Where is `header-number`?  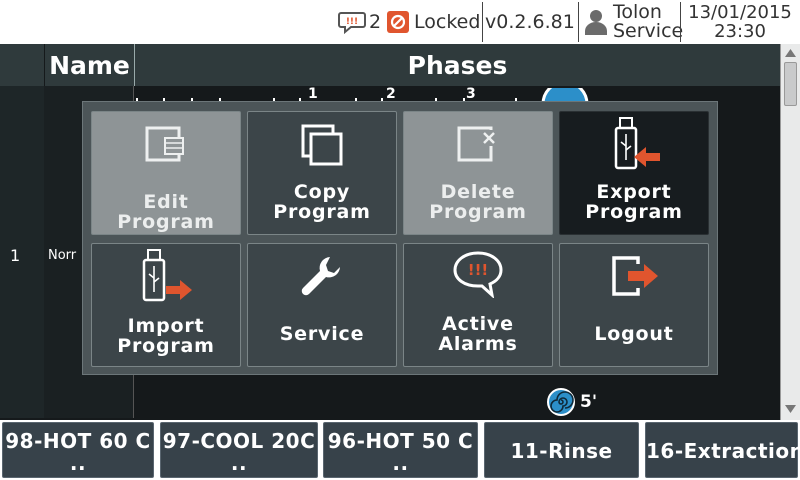 header-number is located at coordinates (22, 65).